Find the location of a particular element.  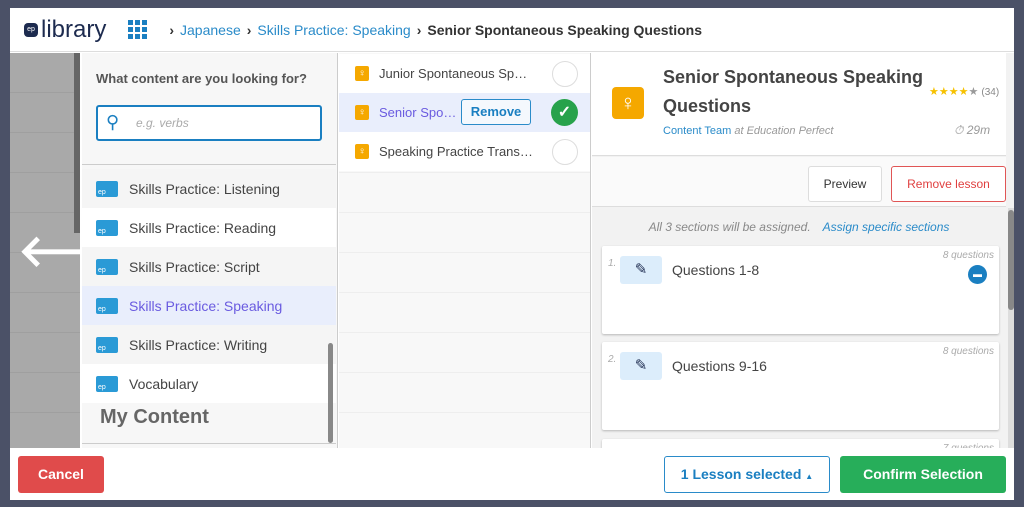

search-question: What content are you looking for? is located at coordinates (201, 78).